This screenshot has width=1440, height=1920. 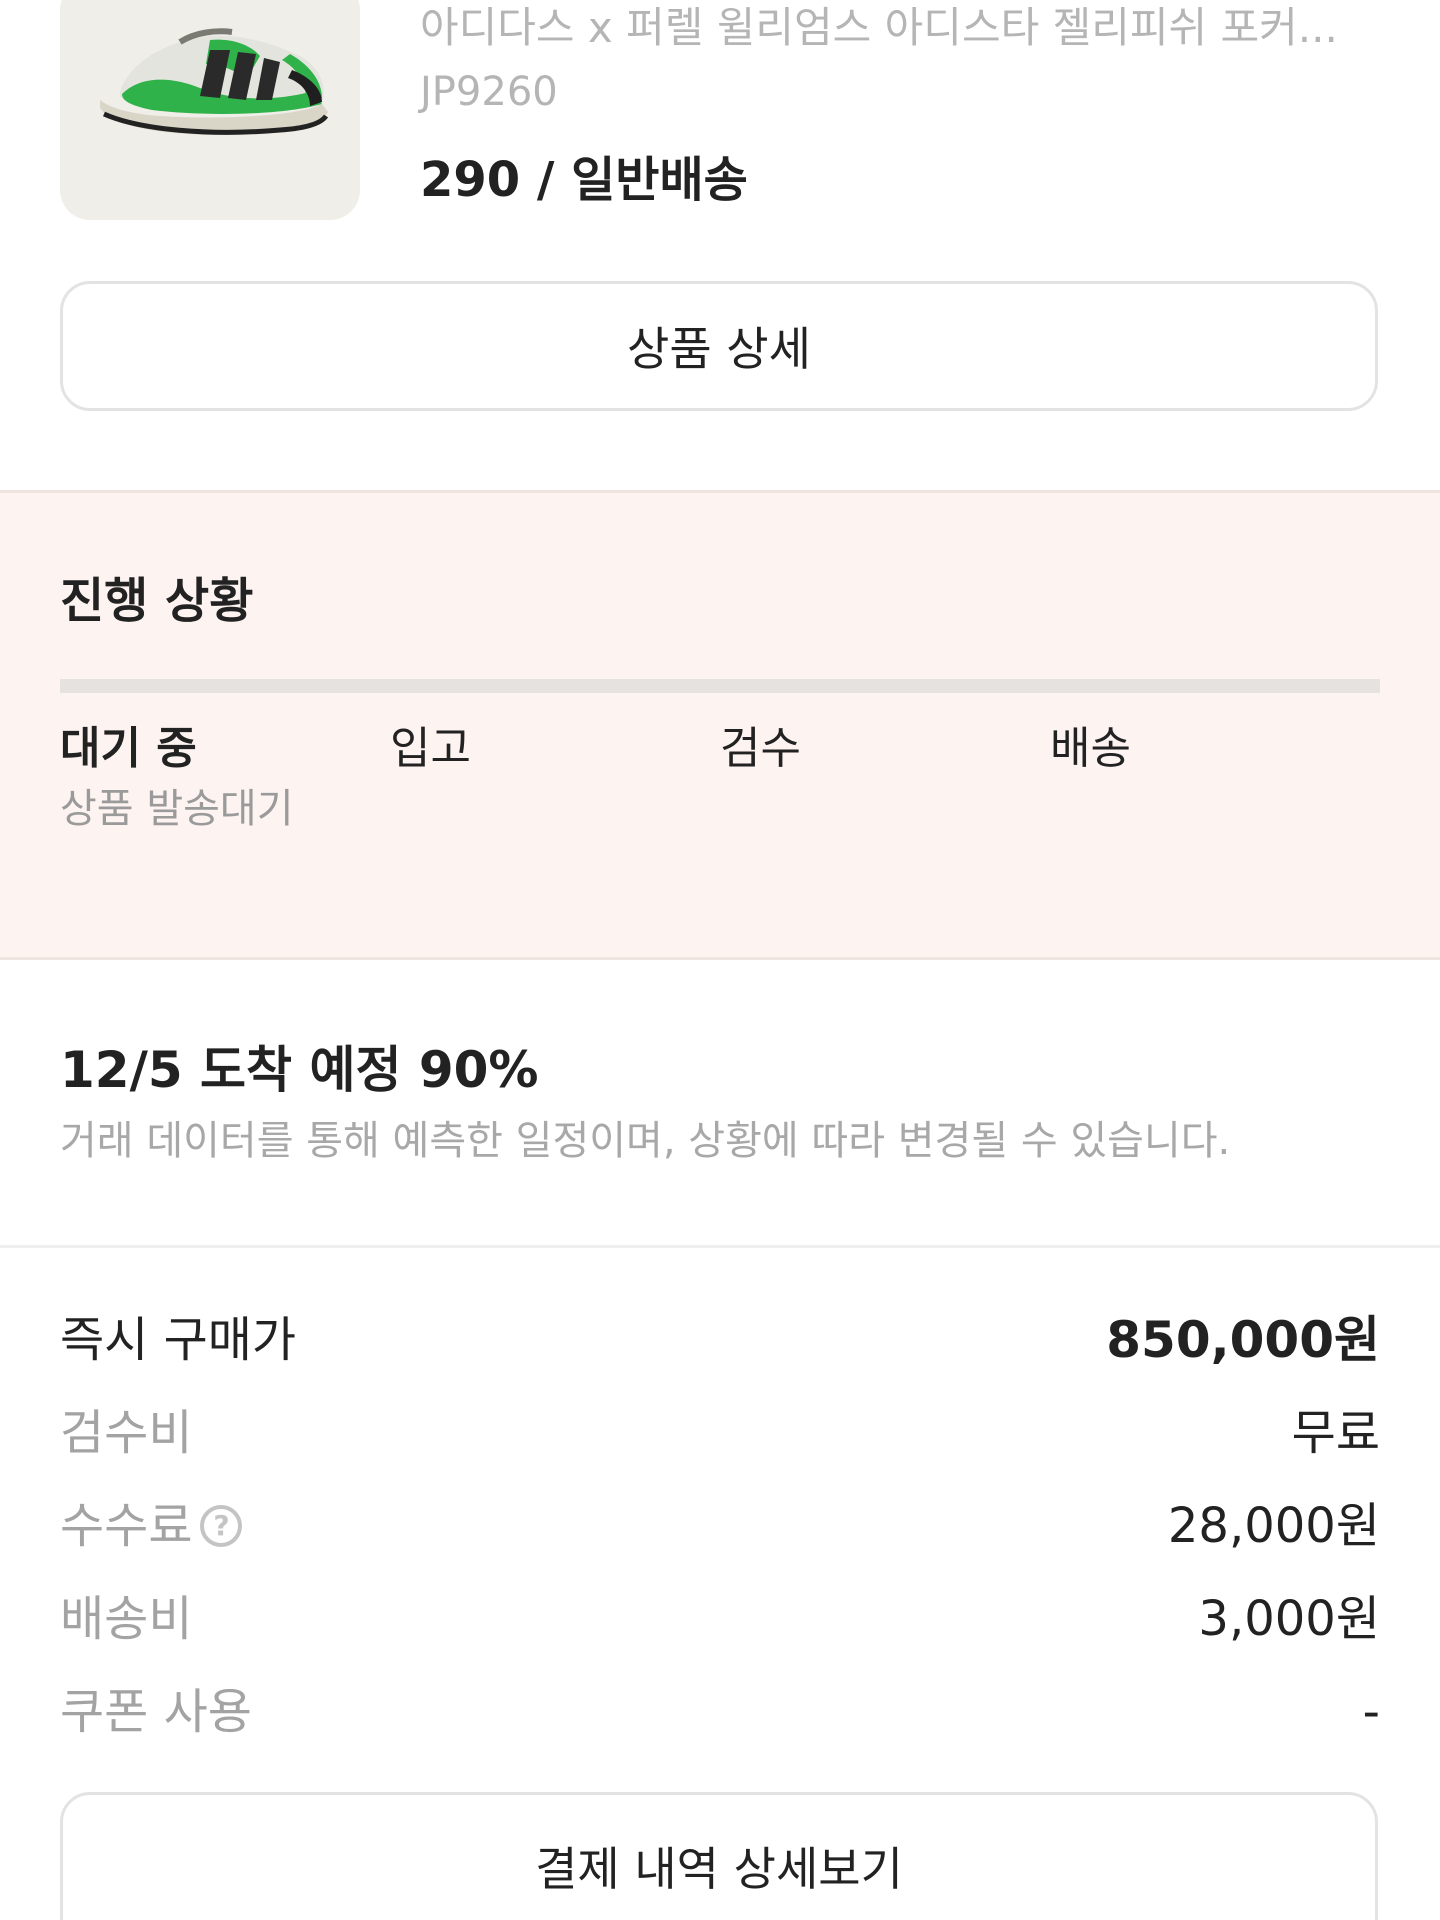 I want to click on price-label: 쿠폰 사용, so click(x=156, y=1712).